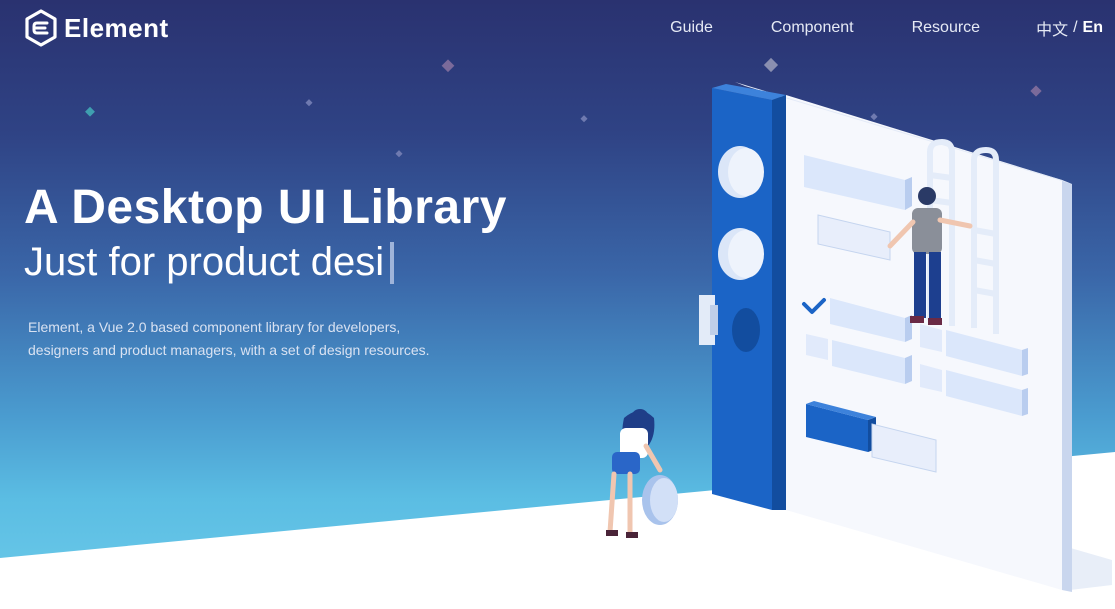 Image resolution: width=1115 pixels, height=609 pixels. What do you see at coordinates (642, 473) in the screenshot?
I see `woman-figure` at bounding box center [642, 473].